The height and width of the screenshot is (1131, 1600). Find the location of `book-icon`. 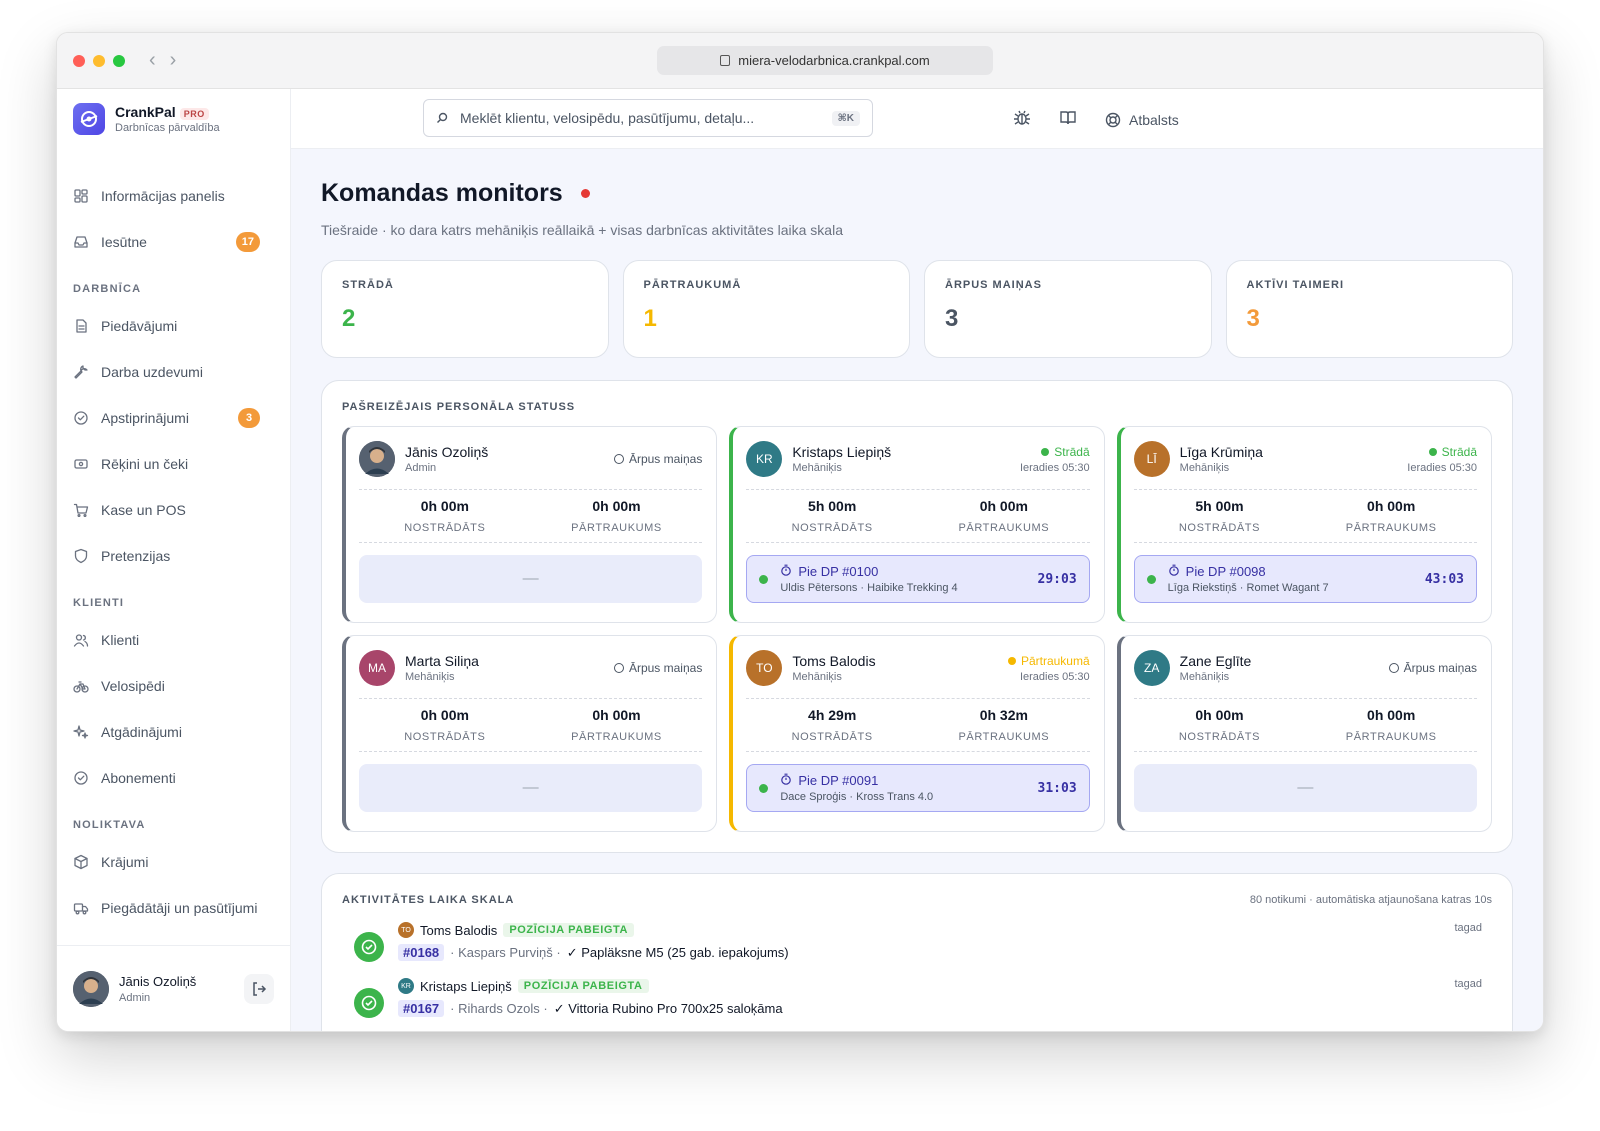

book-icon is located at coordinates (1068, 118).